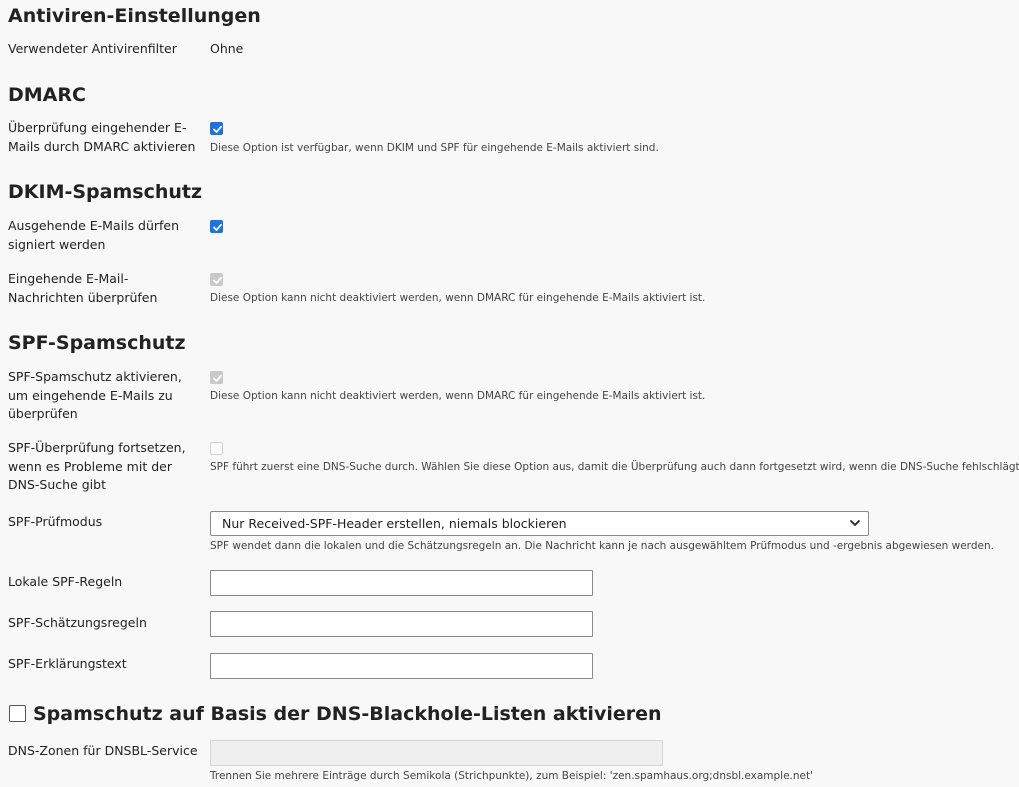 This screenshot has height=787, width=1019. What do you see at coordinates (55, 521) in the screenshot?
I see `spf-mode-label: SPF-Prüfmodus` at bounding box center [55, 521].